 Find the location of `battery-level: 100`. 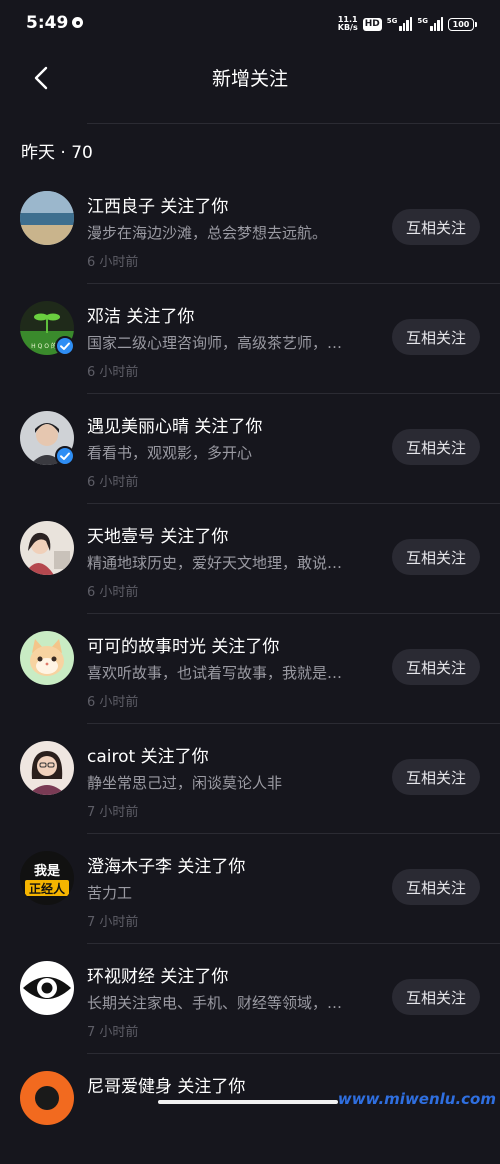

battery-level: 100 is located at coordinates (461, 24).